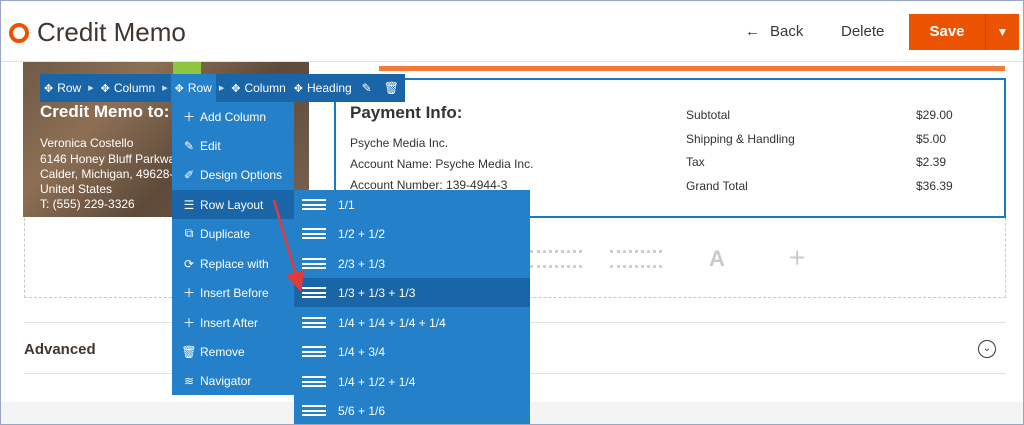 This screenshot has width=1024, height=425. I want to click on menu-item-label: Insert After, so click(229, 322).